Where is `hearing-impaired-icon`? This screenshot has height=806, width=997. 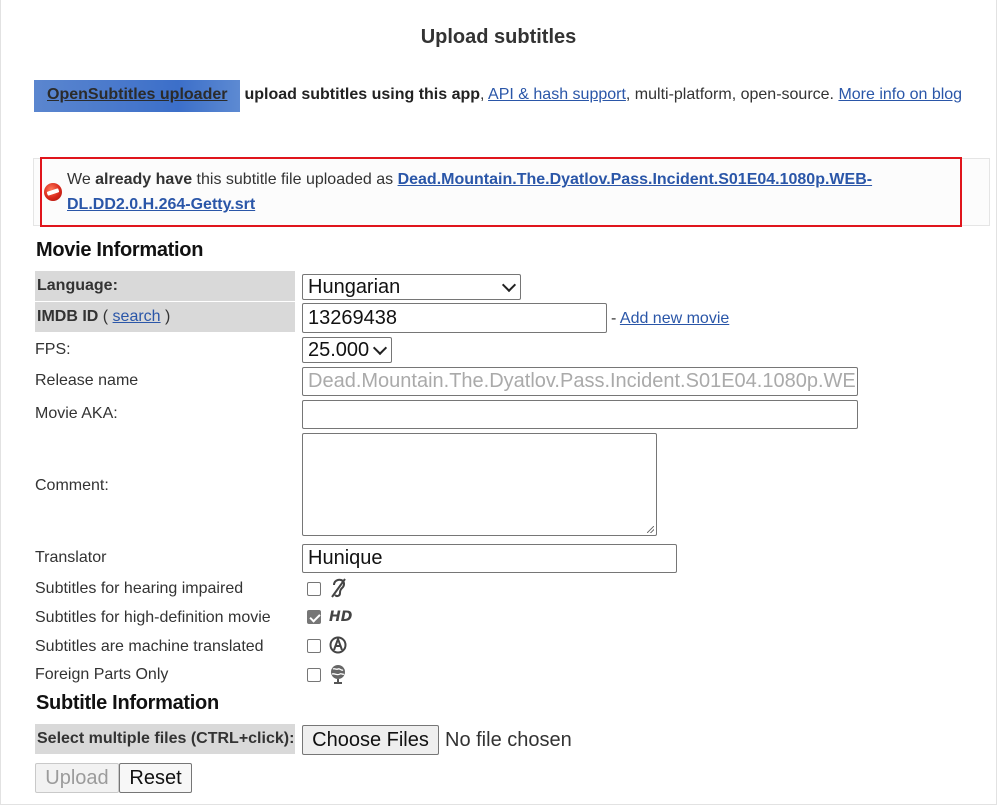
hearing-impaired-icon is located at coordinates (338, 588).